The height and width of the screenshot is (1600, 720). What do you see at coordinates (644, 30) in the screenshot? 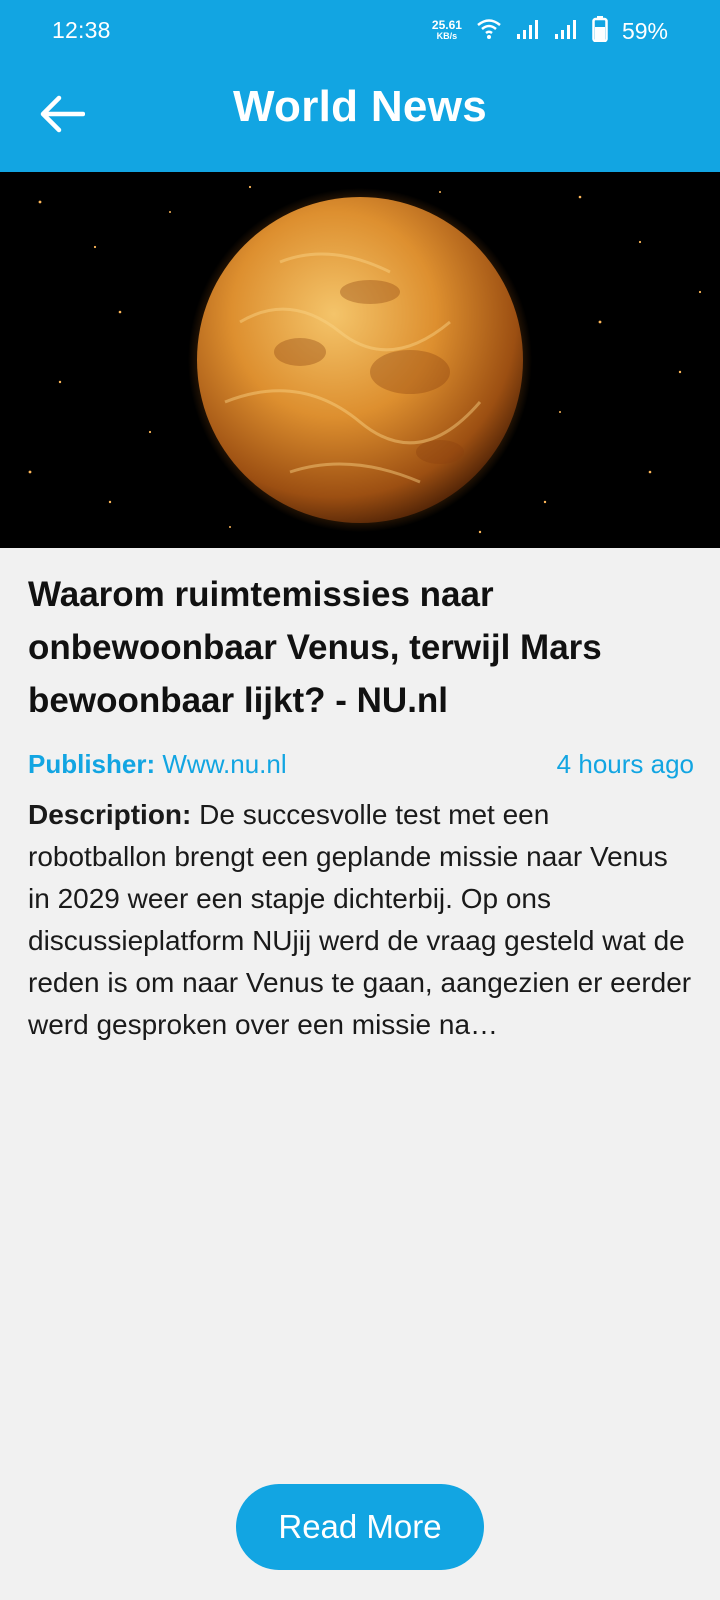
I see `battery-percentage: 59%` at bounding box center [644, 30].